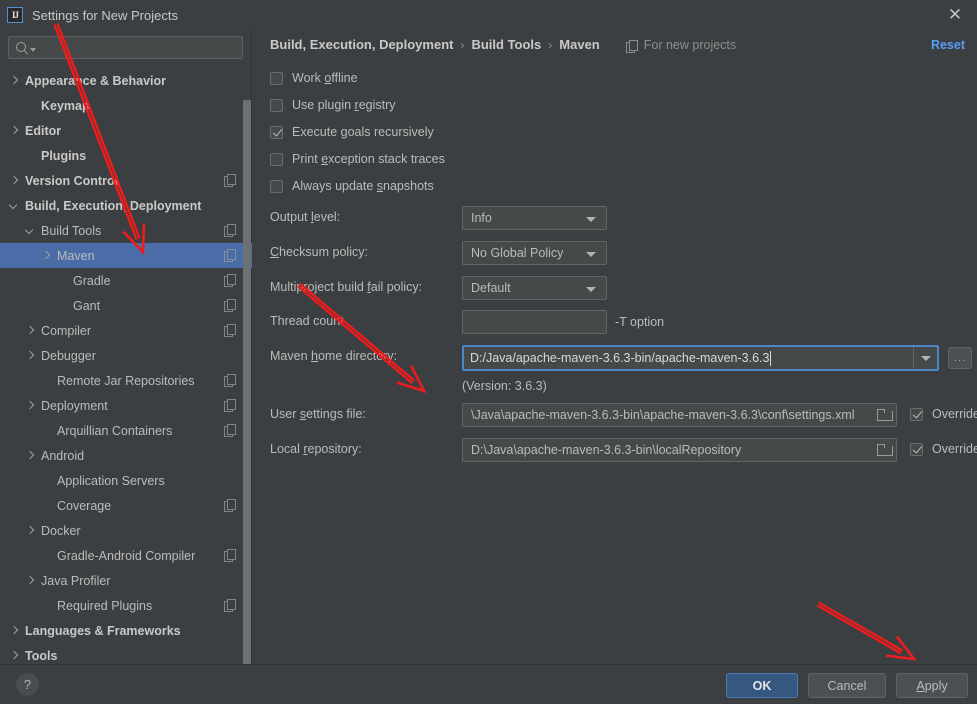  Describe the element at coordinates (126, 255) in the screenshot. I see `sidebar-item-maven: Maven` at that location.